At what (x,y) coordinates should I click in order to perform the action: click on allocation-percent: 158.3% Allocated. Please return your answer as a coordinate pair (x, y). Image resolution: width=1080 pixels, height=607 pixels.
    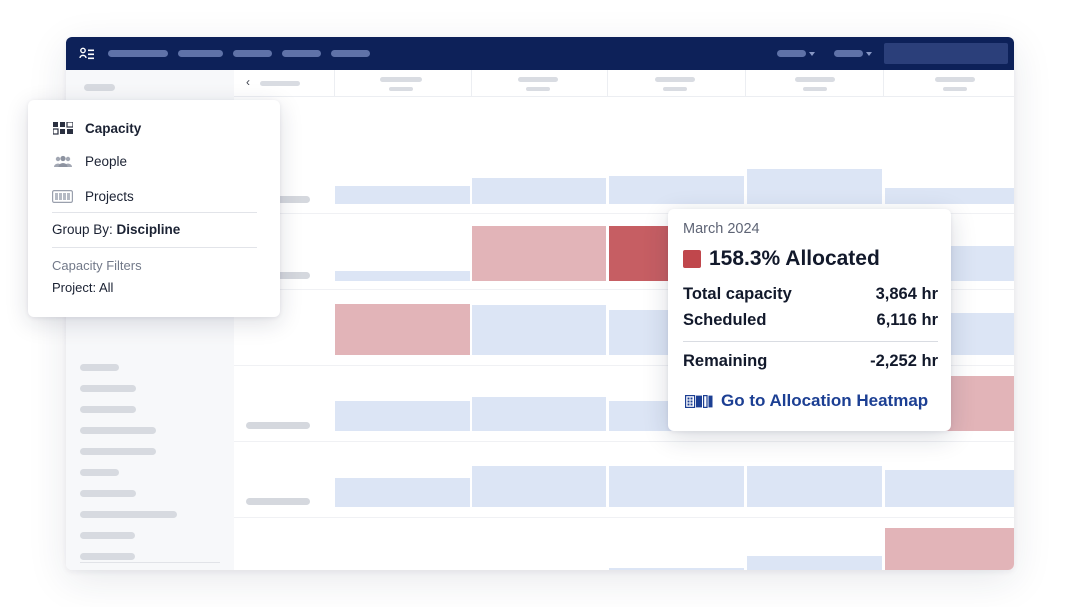
    Looking at the image, I should click on (781, 259).